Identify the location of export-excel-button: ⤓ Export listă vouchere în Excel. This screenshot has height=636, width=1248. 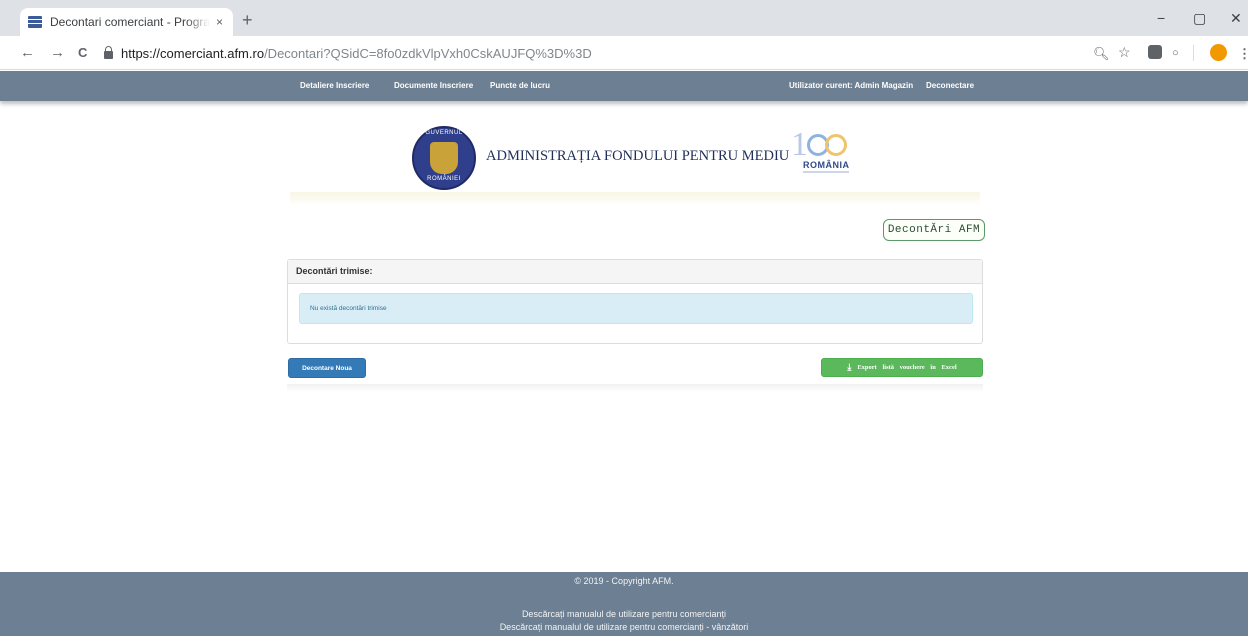
(902, 367).